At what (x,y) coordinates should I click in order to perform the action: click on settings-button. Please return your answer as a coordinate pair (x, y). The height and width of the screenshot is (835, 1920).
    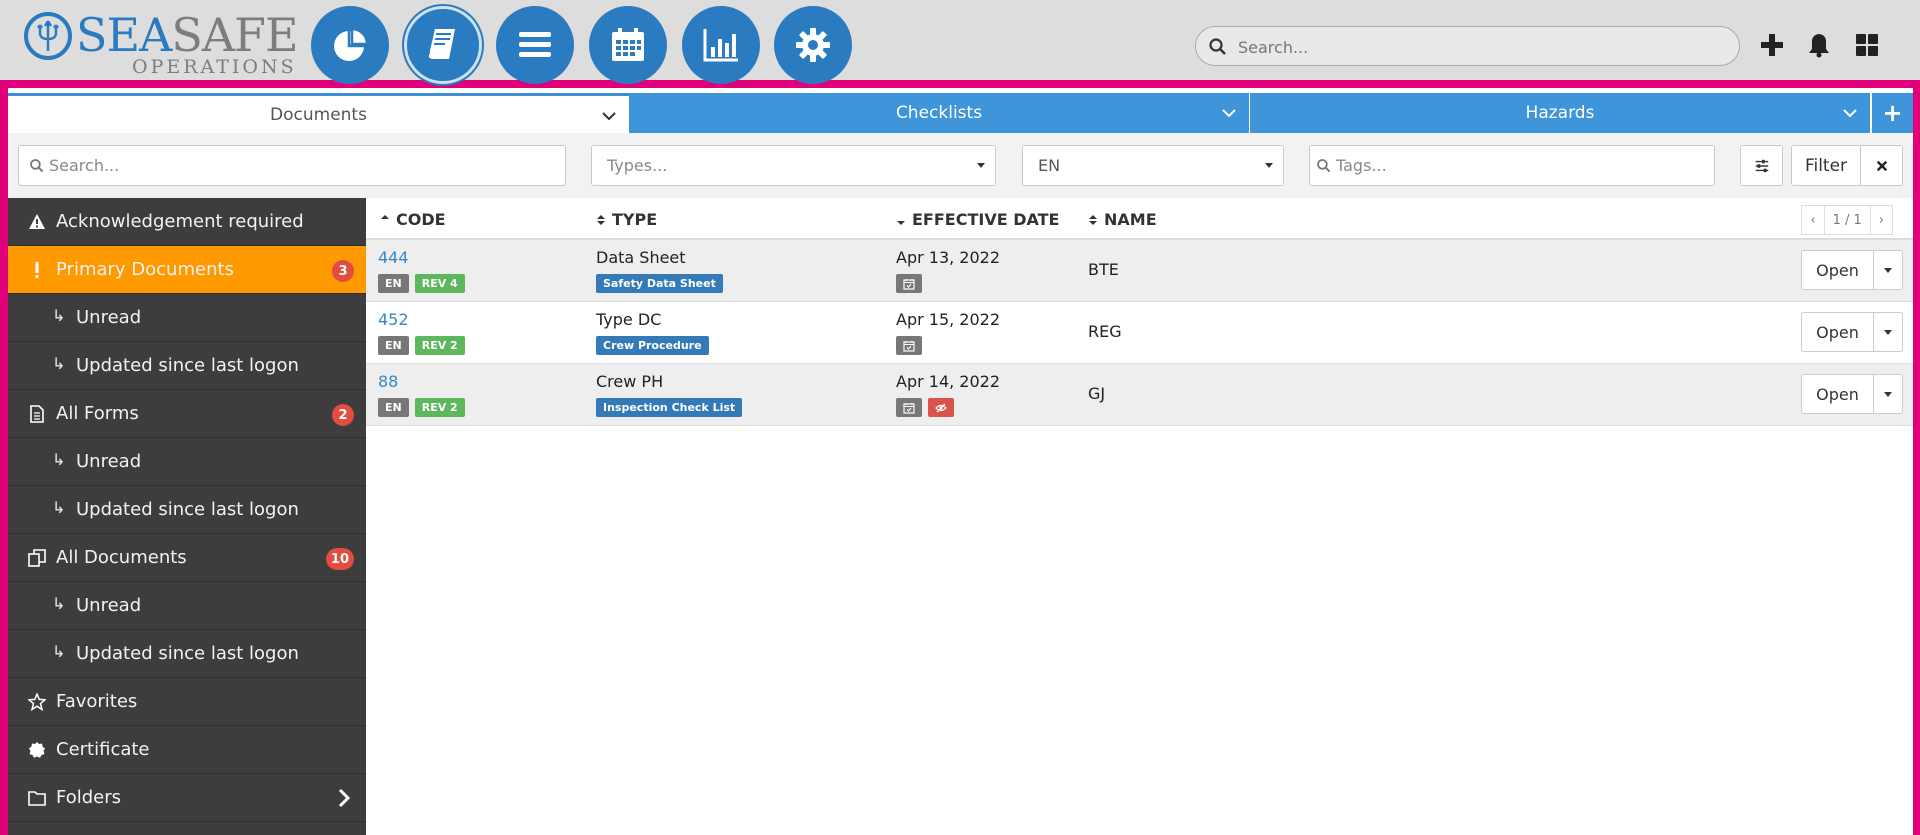
    Looking at the image, I should click on (813, 45).